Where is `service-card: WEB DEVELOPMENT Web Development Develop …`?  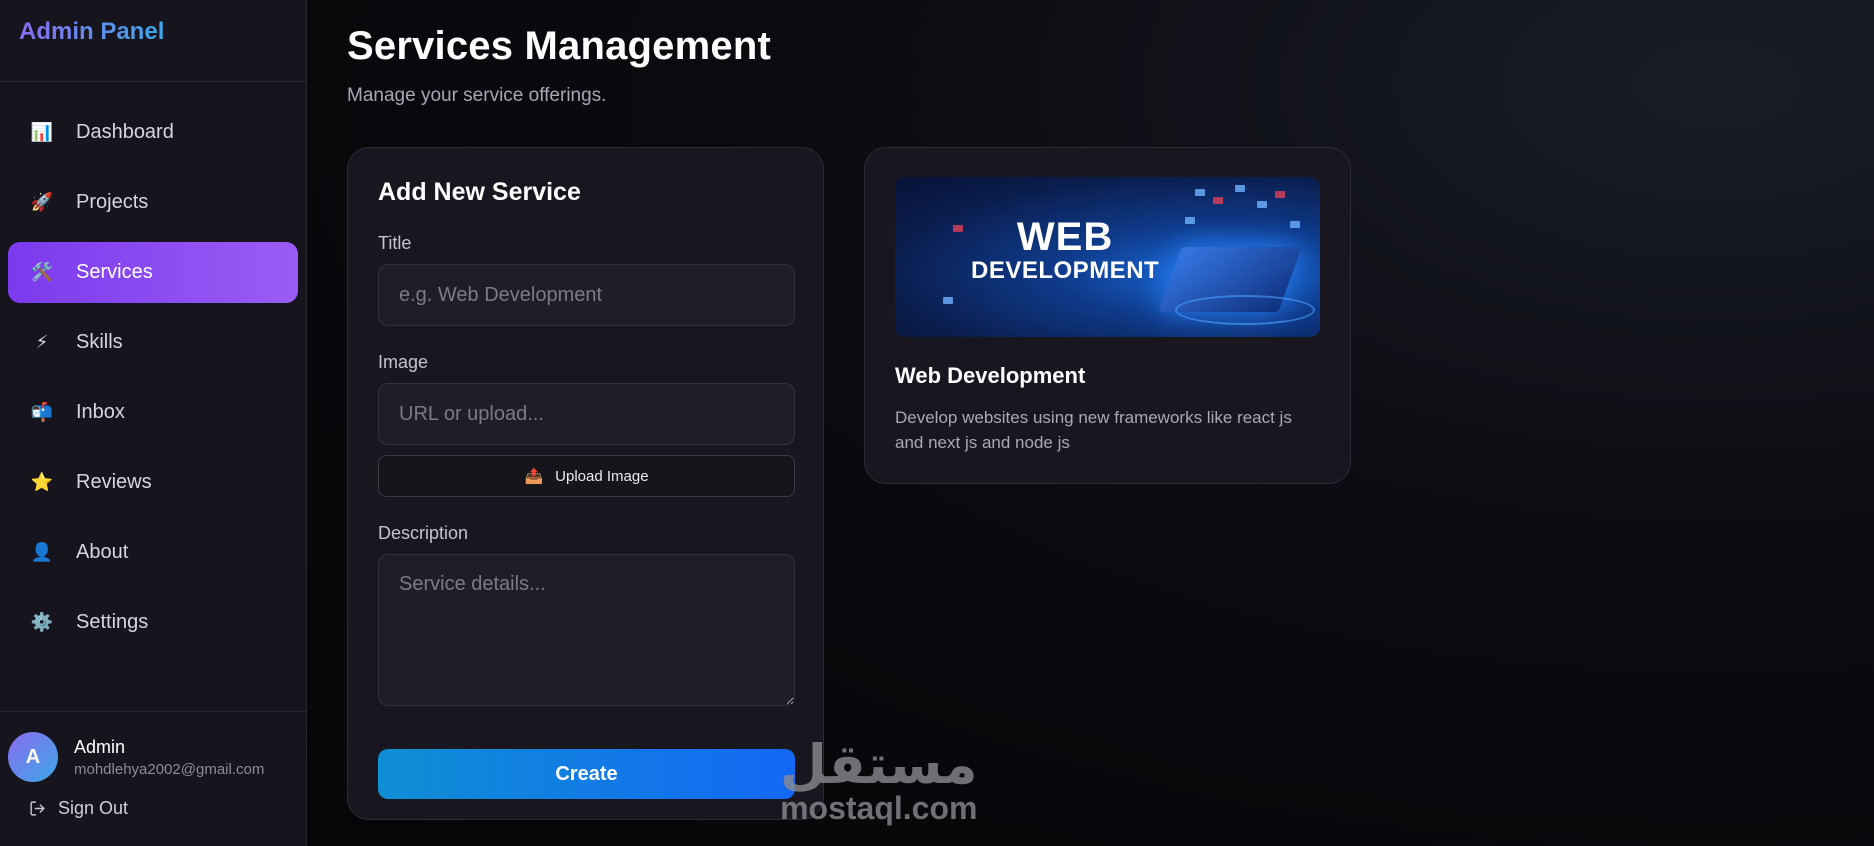
service-card: WEB DEVELOPMENT Web Development Develop … is located at coordinates (1107, 315).